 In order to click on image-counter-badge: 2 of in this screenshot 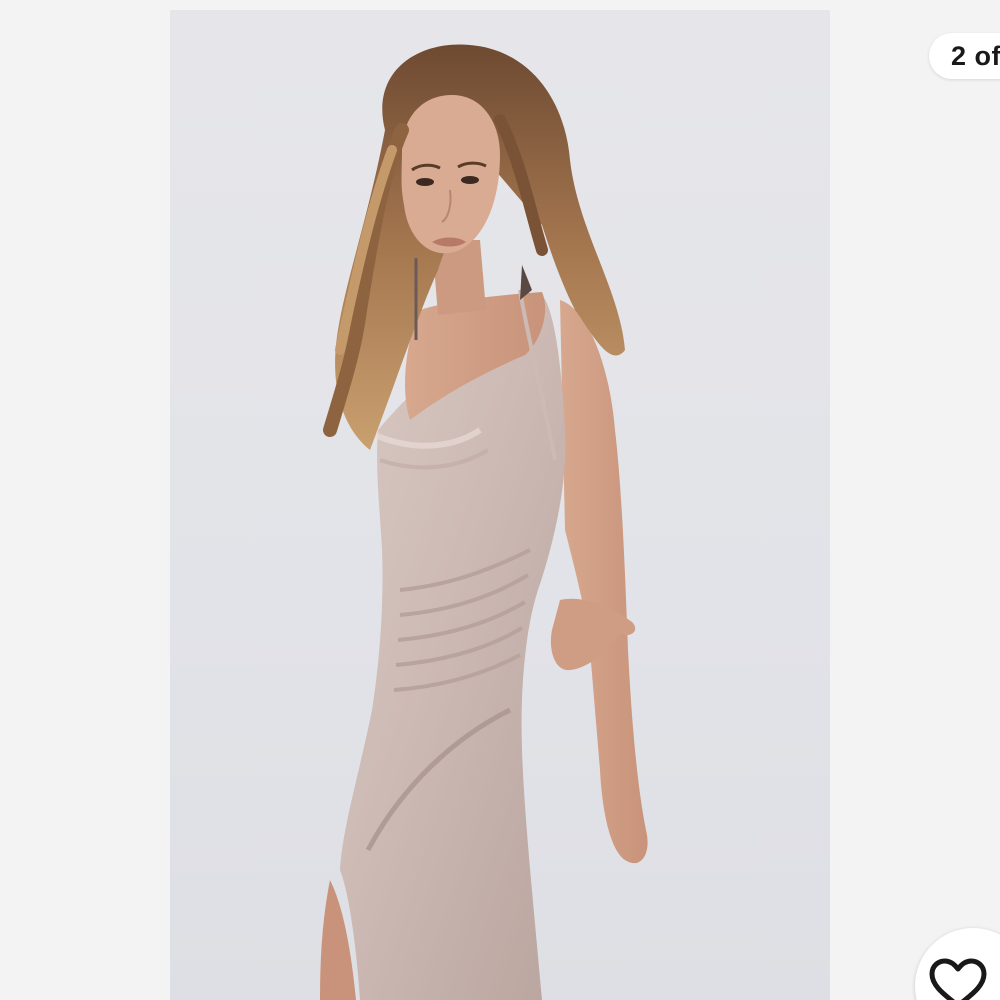, I will do `click(964, 56)`.